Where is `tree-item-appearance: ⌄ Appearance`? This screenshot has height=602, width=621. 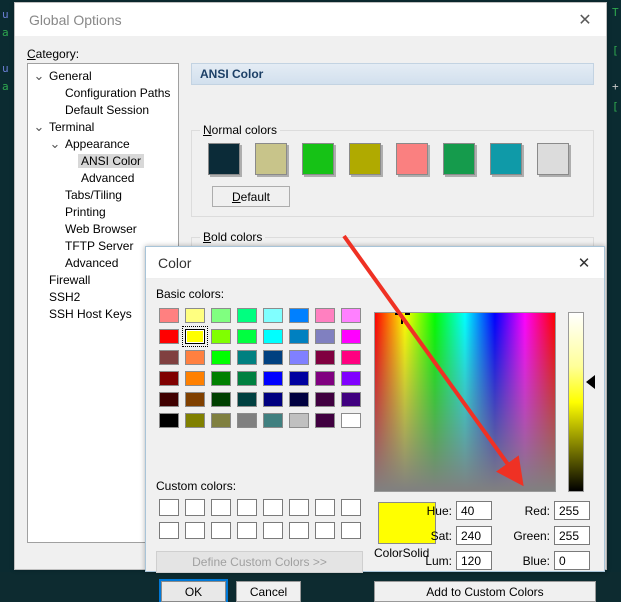
tree-item-appearance: ⌄ Appearance is located at coordinates (103, 143).